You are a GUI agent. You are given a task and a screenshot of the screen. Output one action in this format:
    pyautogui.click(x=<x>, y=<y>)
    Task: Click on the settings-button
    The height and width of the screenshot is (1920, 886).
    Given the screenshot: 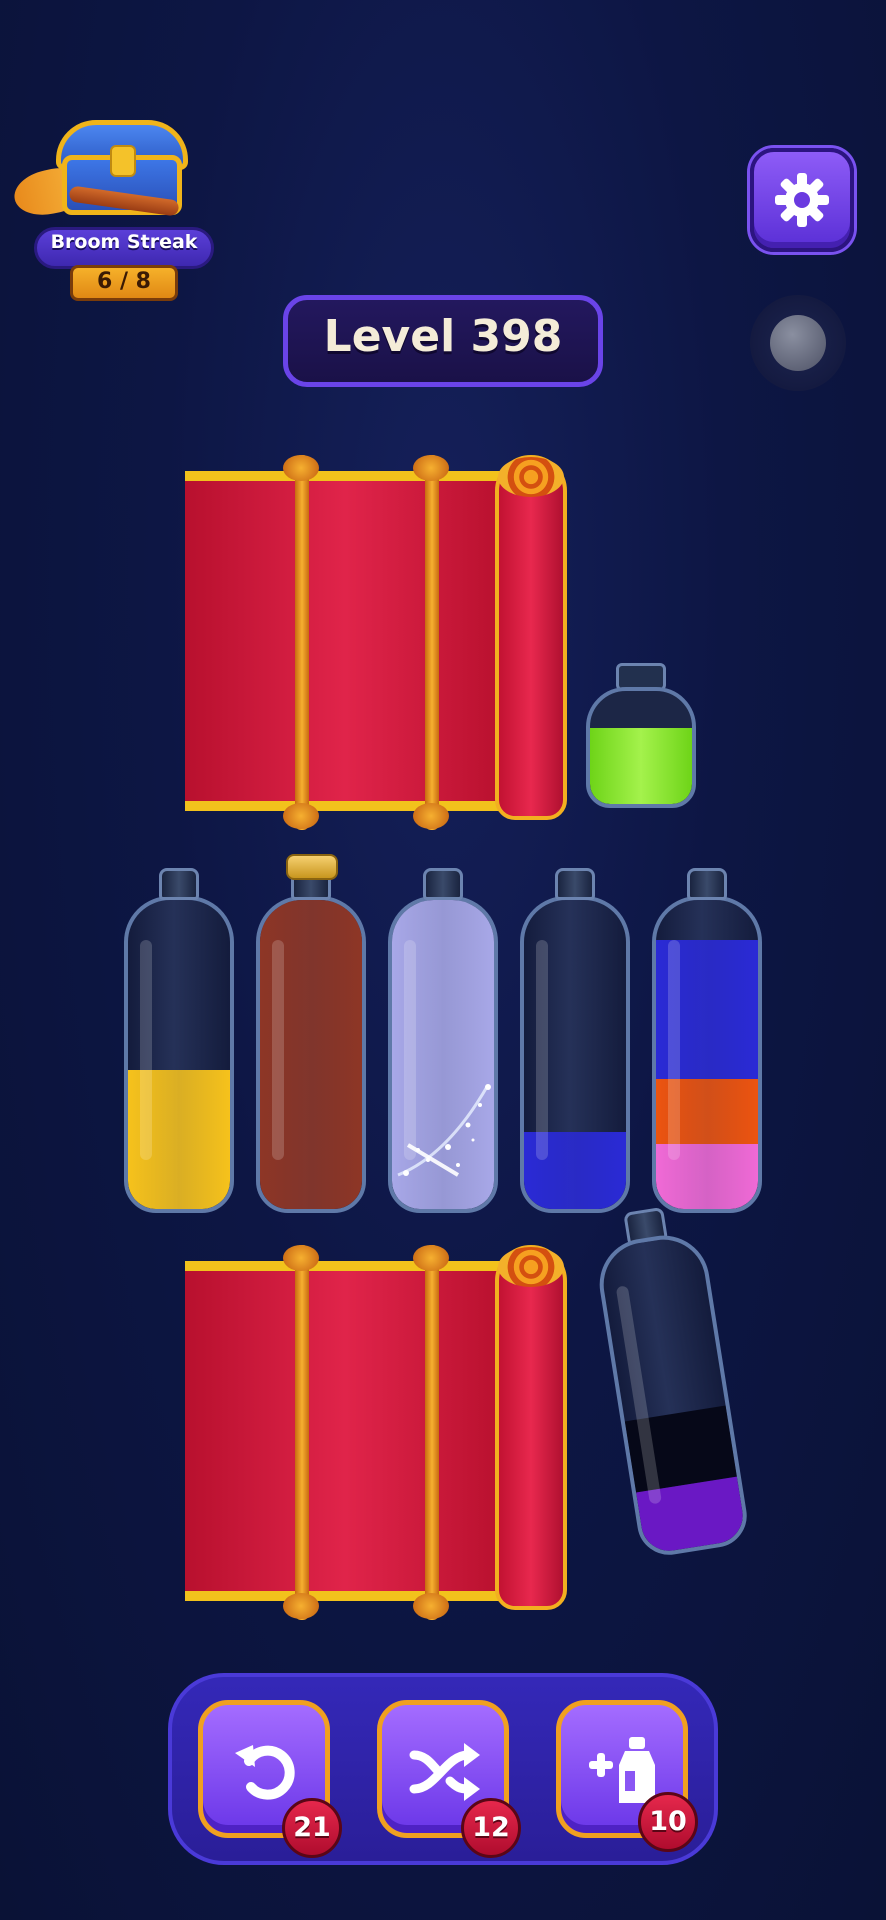 What is the action you would take?
    pyautogui.click(x=802, y=200)
    